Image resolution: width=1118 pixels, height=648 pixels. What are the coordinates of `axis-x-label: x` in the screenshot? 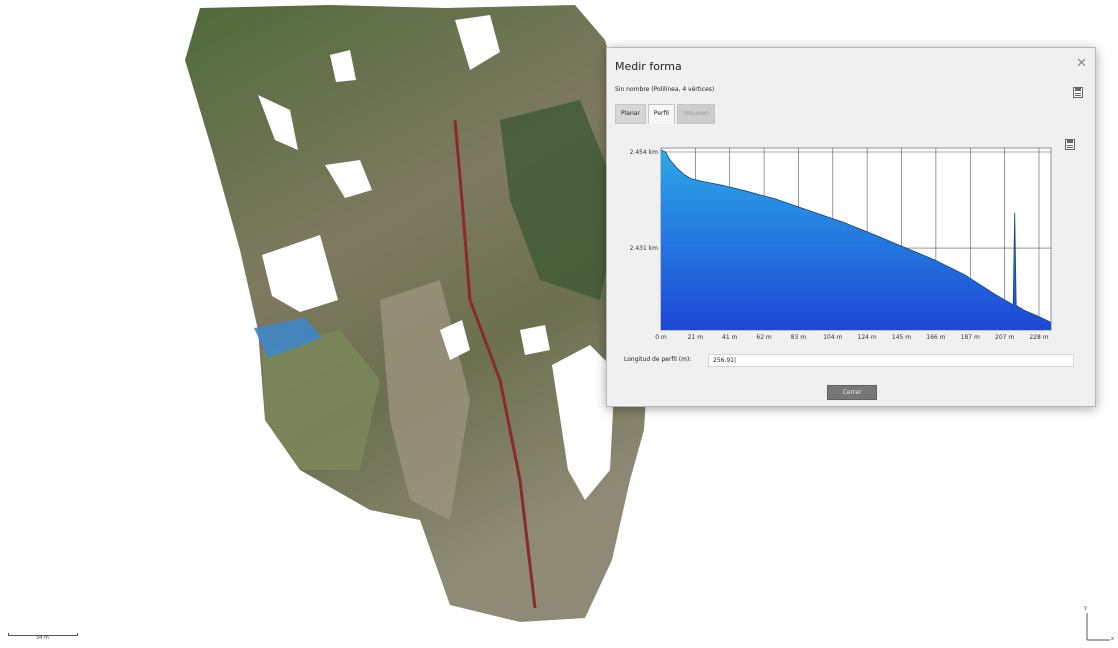 It's located at (1112, 639).